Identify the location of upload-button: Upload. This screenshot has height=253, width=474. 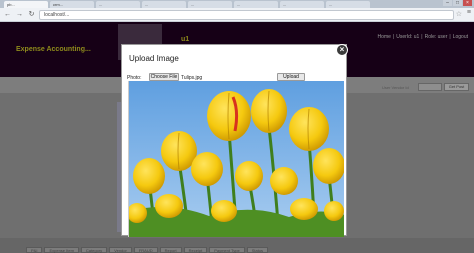
(291, 77).